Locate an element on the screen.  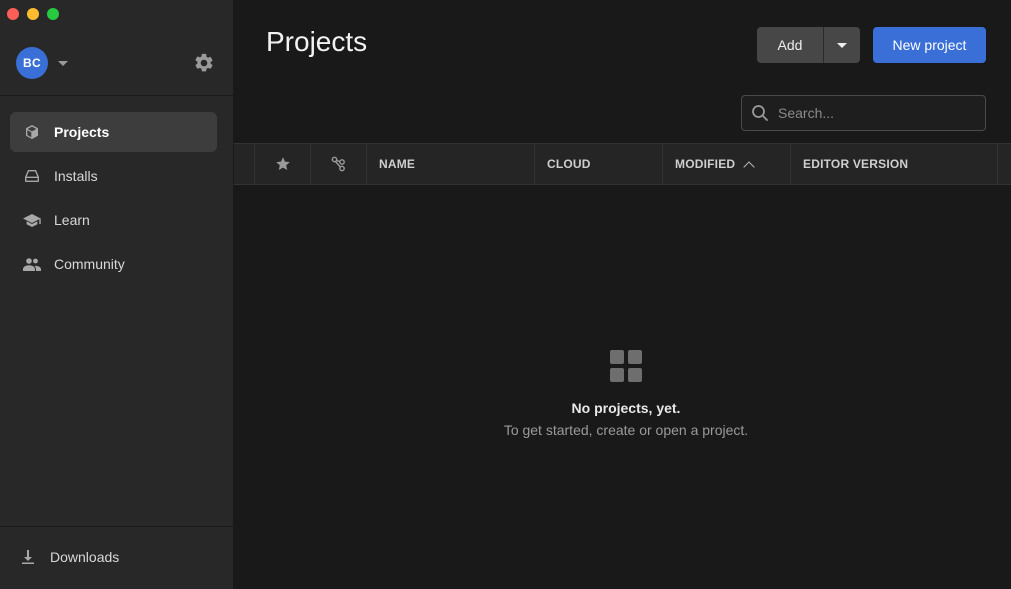
minimize-window-button is located at coordinates (33, 14).